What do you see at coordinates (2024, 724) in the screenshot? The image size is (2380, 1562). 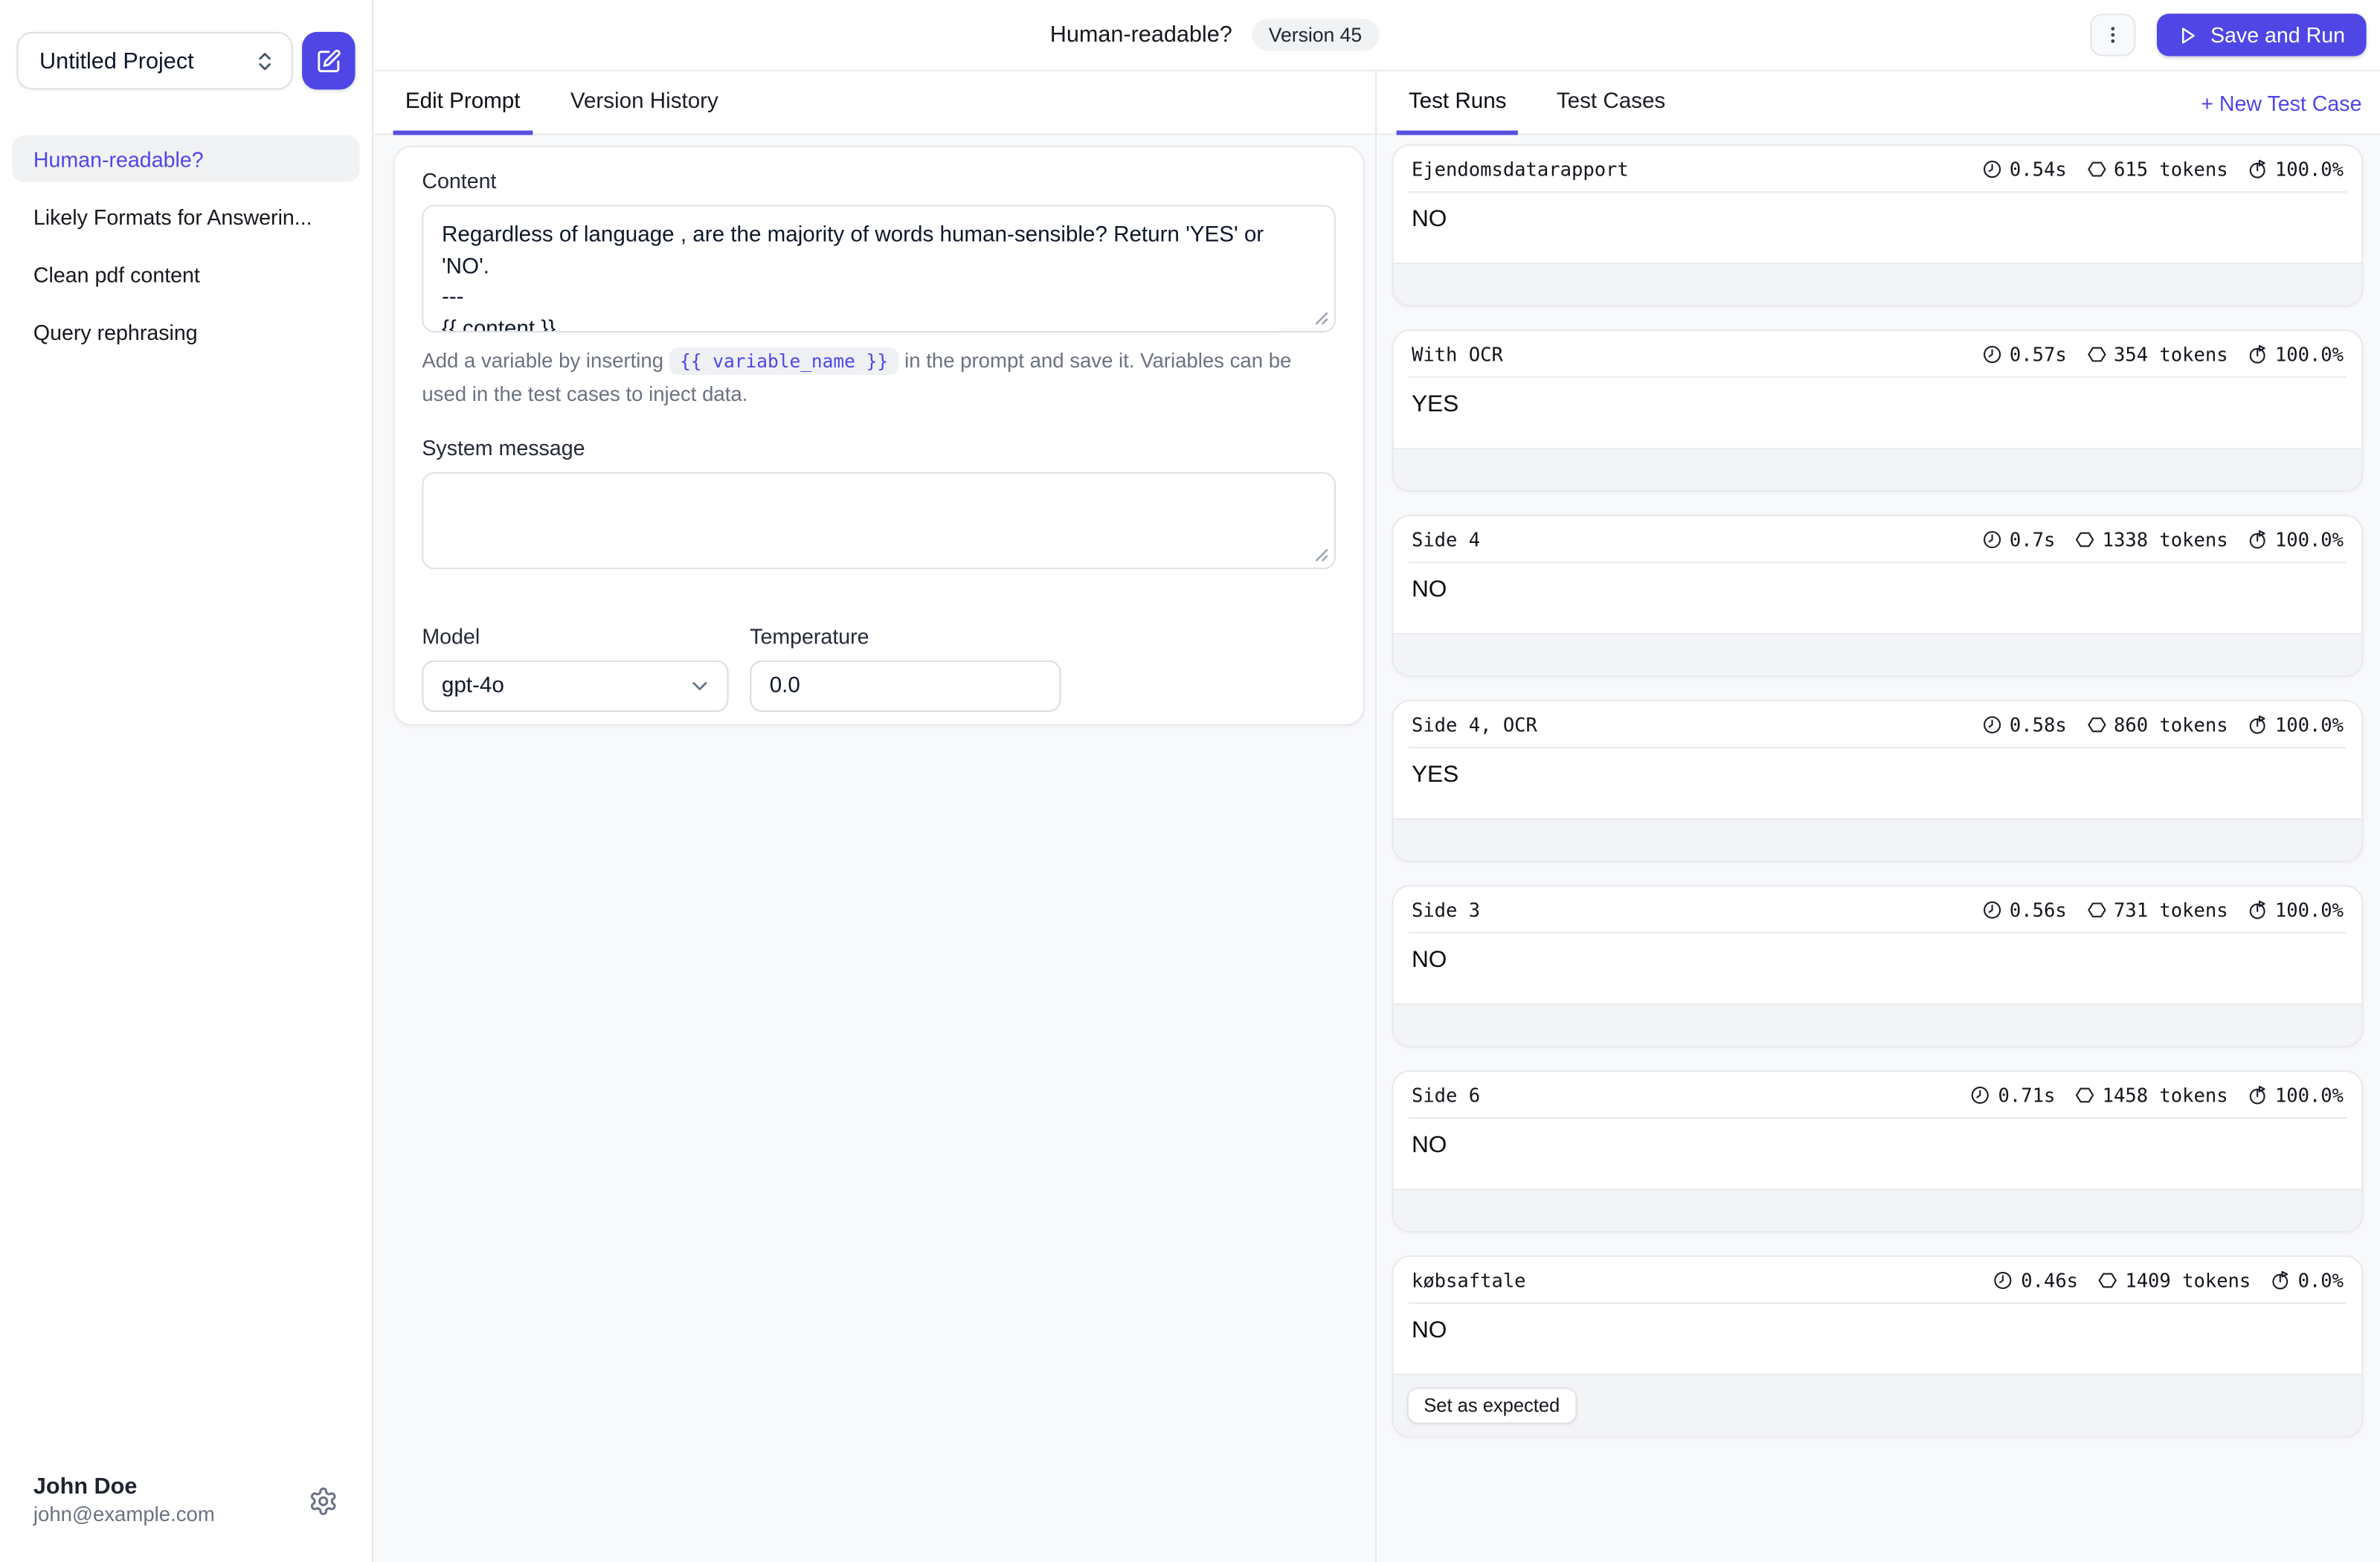 I see `time-stat: 0.58s` at bounding box center [2024, 724].